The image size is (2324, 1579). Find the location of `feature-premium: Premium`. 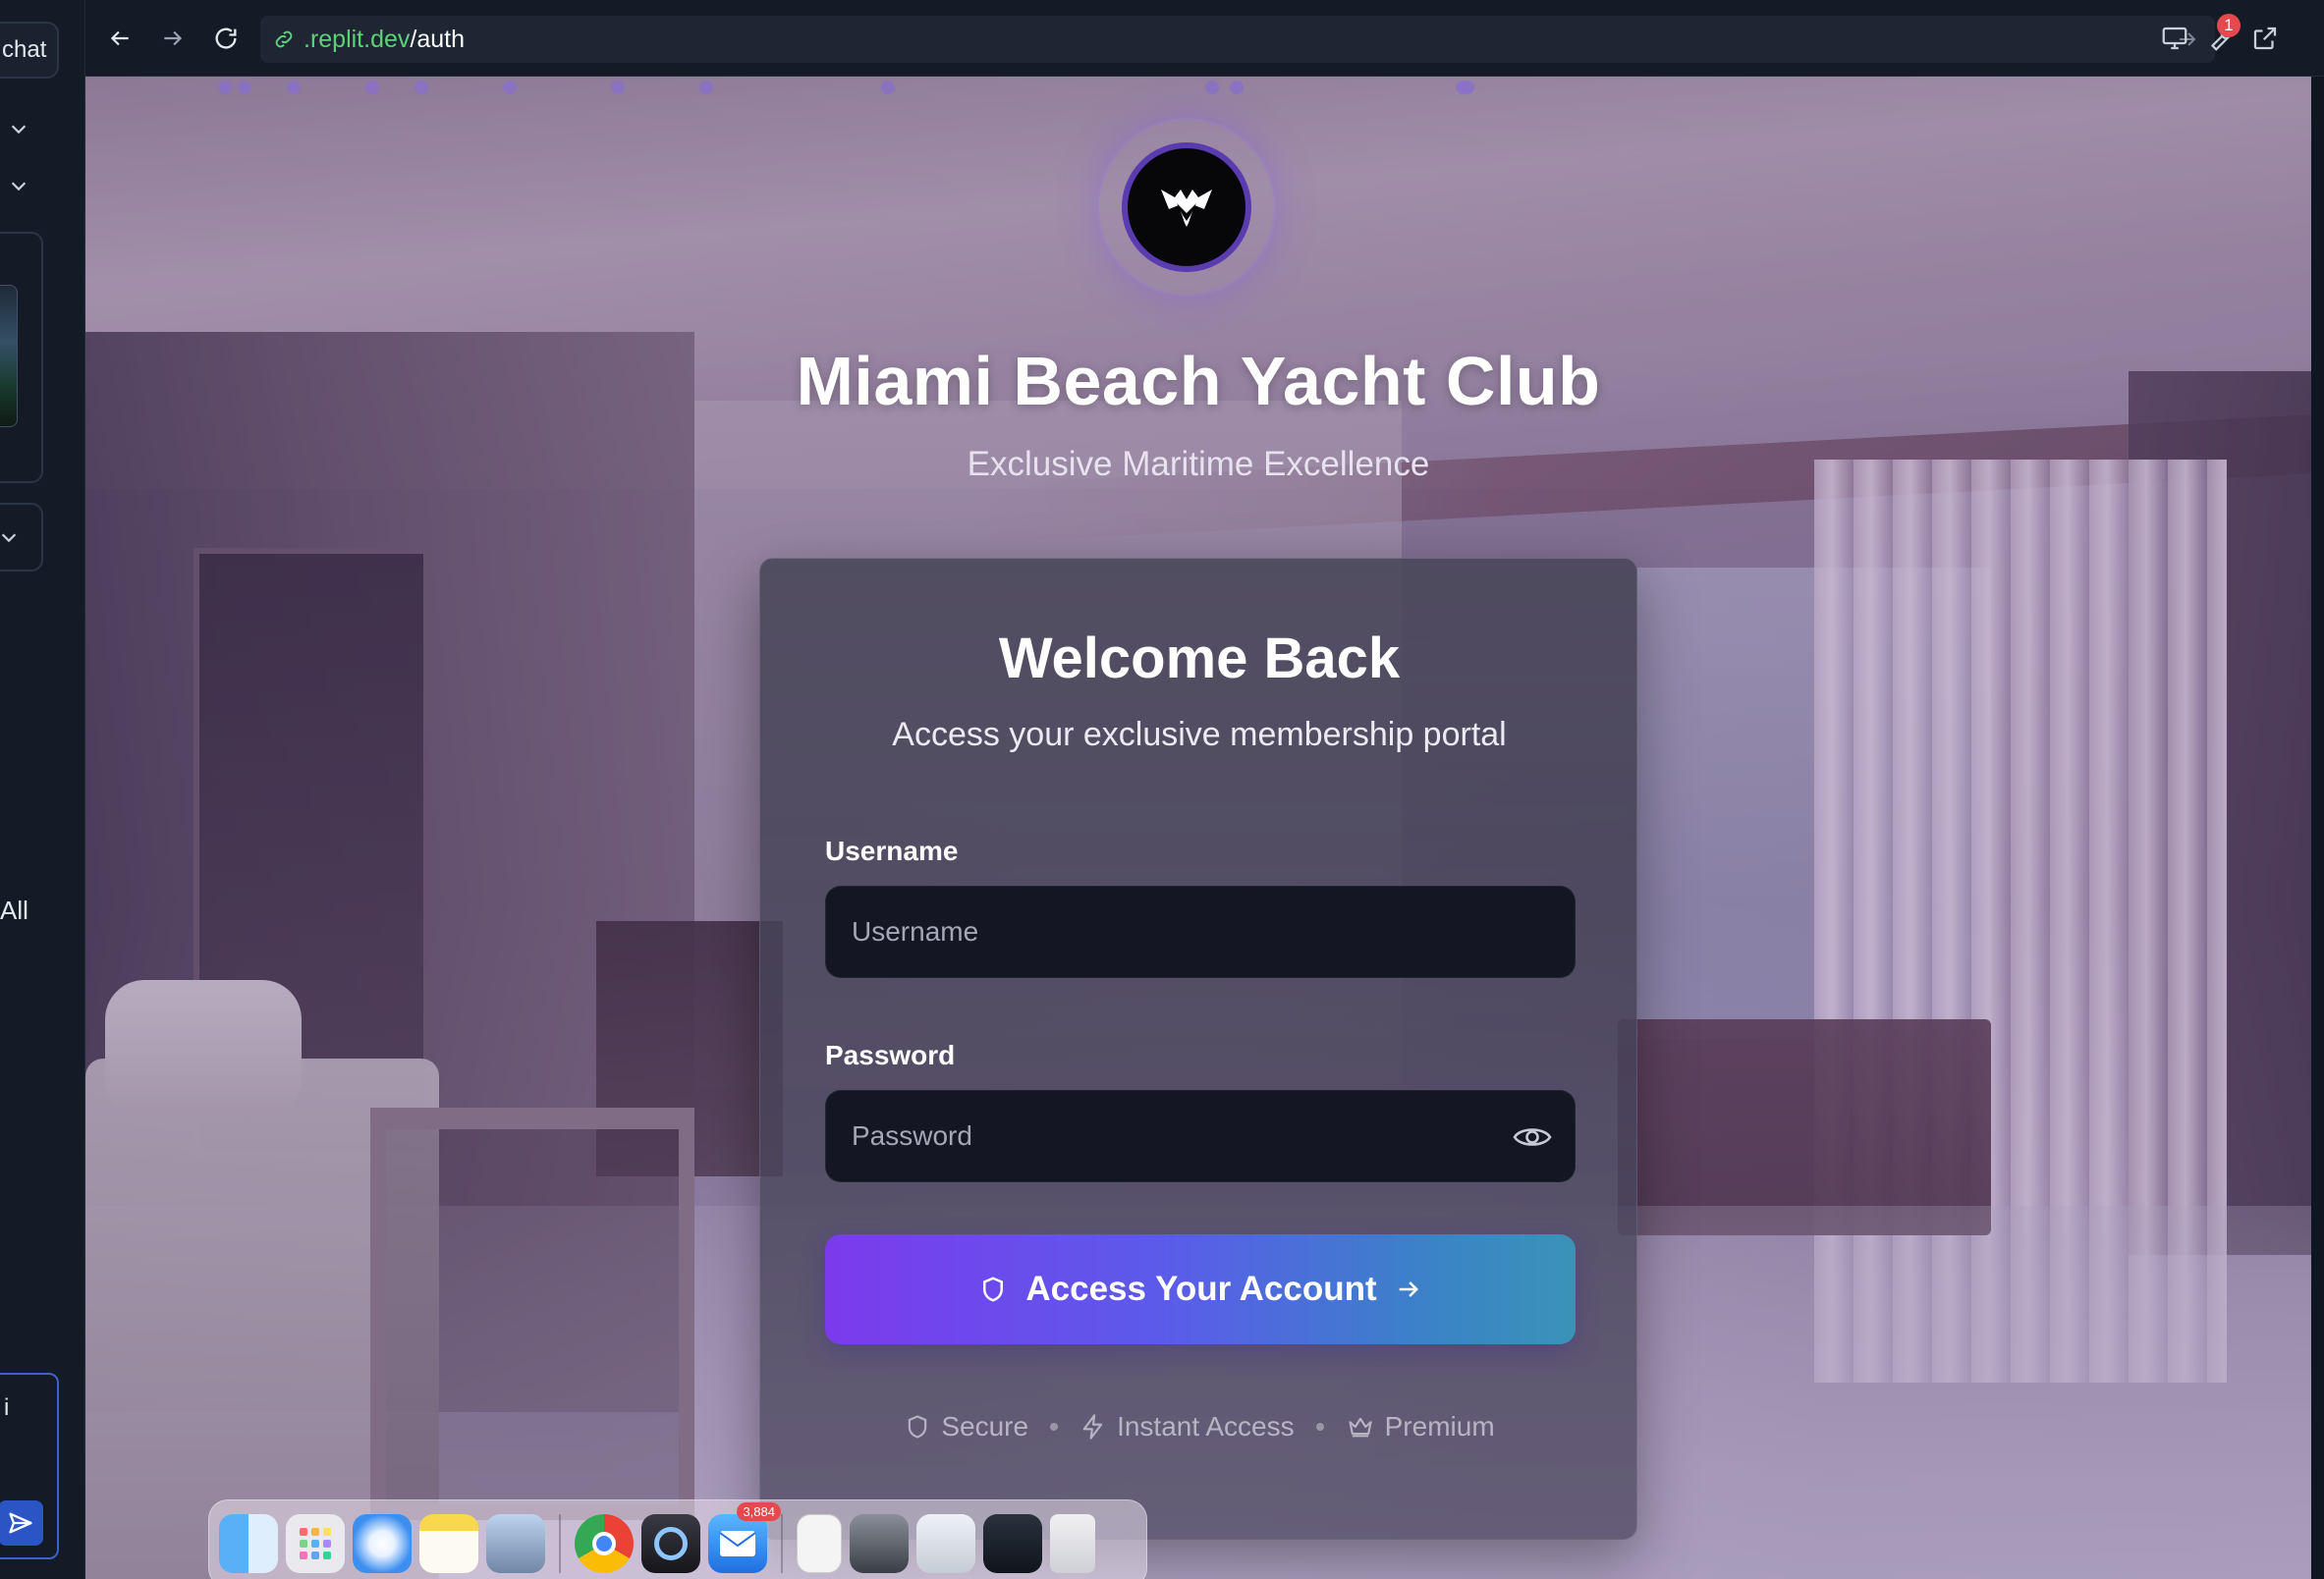

feature-premium: Premium is located at coordinates (1420, 1427).